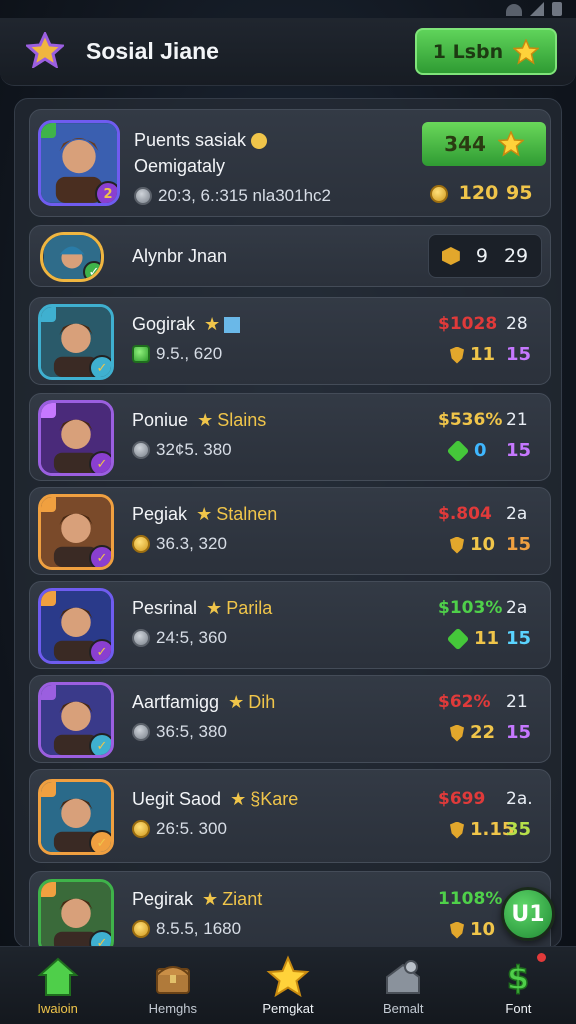 This screenshot has height=1024, width=576. Describe the element at coordinates (462, 799) in the screenshot. I see `entry-percent: $699` at that location.